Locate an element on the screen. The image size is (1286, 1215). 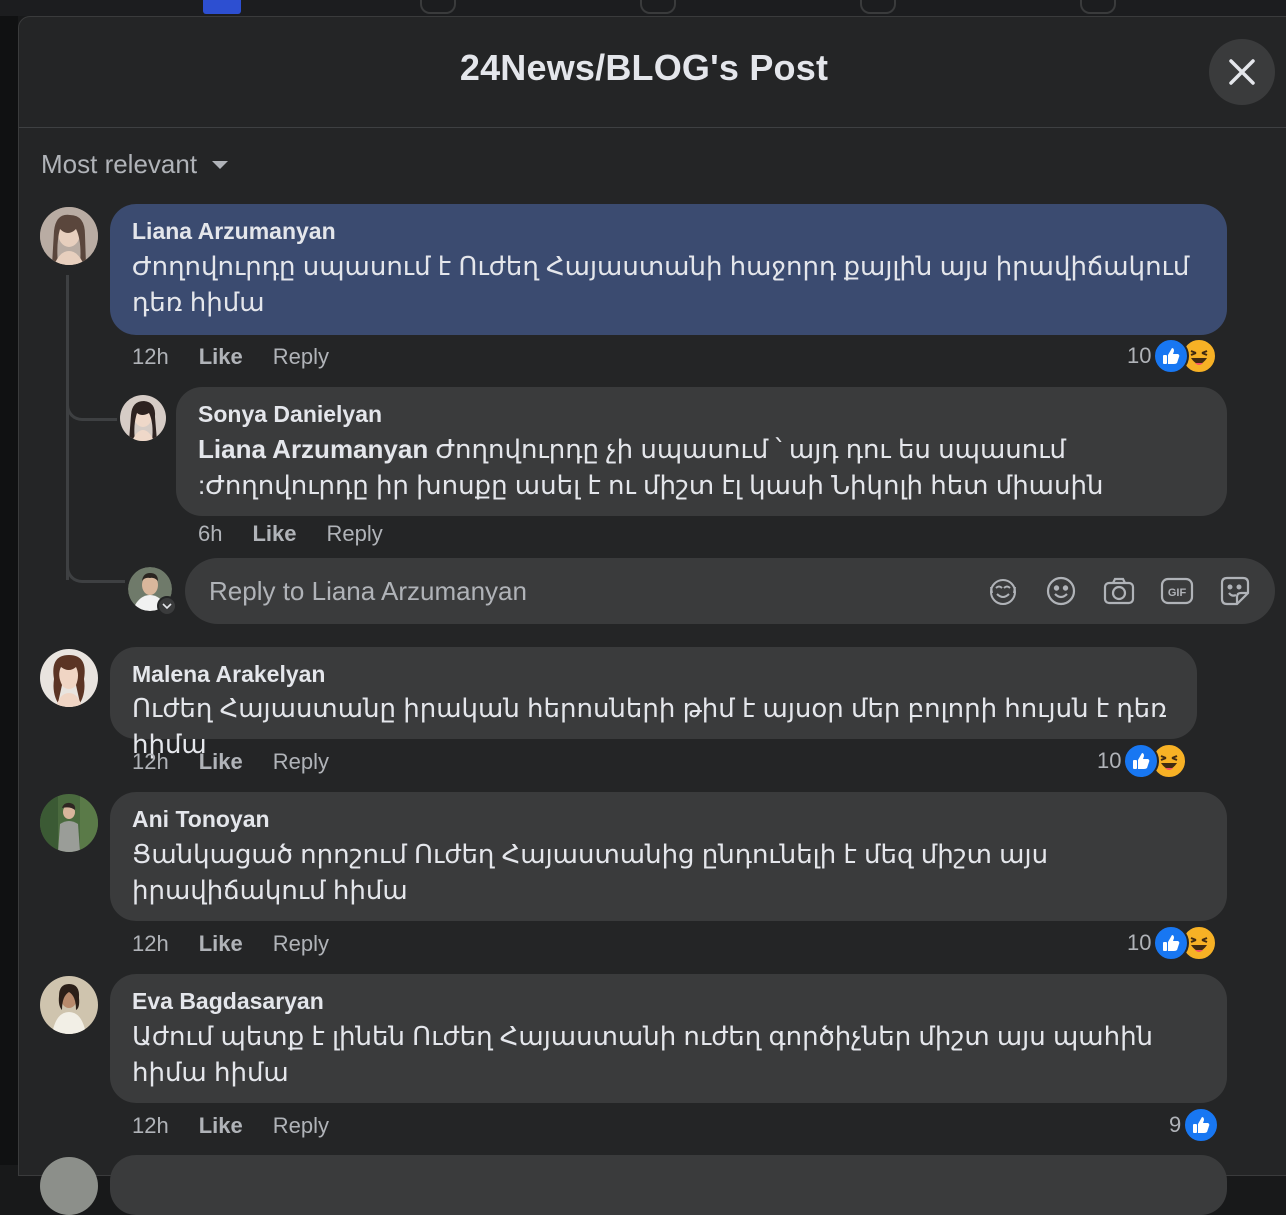
comment-author: Eva Bagdasaryan is located at coordinates (668, 1001).